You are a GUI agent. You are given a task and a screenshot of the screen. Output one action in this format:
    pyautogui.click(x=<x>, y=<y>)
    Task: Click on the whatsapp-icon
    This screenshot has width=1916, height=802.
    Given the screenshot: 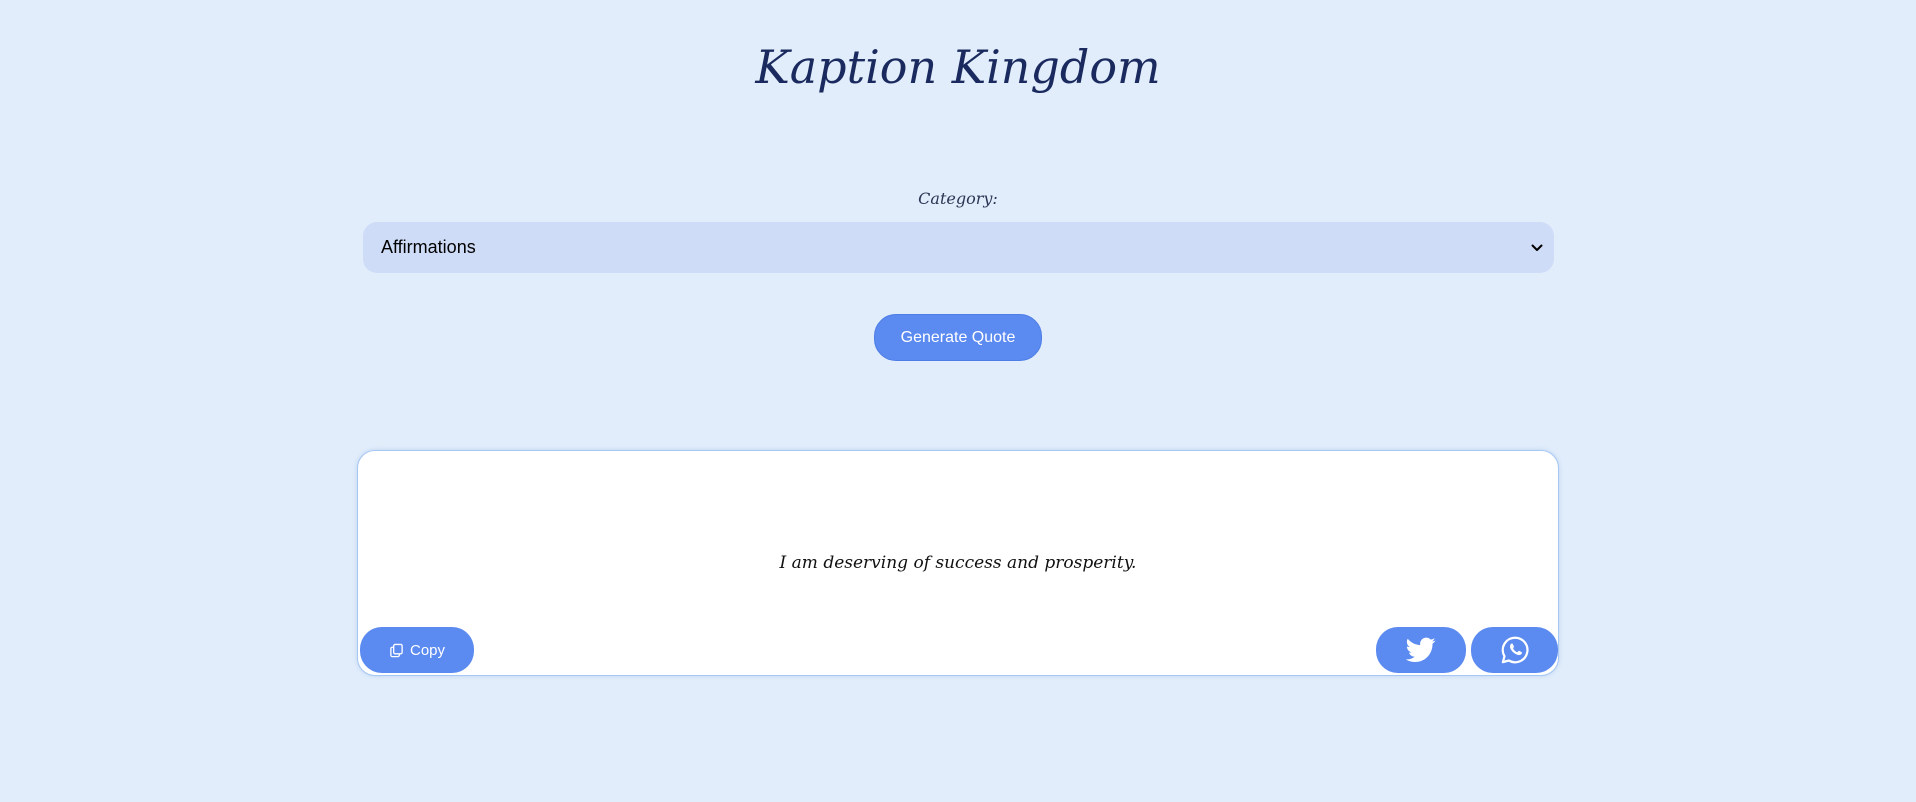 What is the action you would take?
    pyautogui.click(x=1515, y=650)
    